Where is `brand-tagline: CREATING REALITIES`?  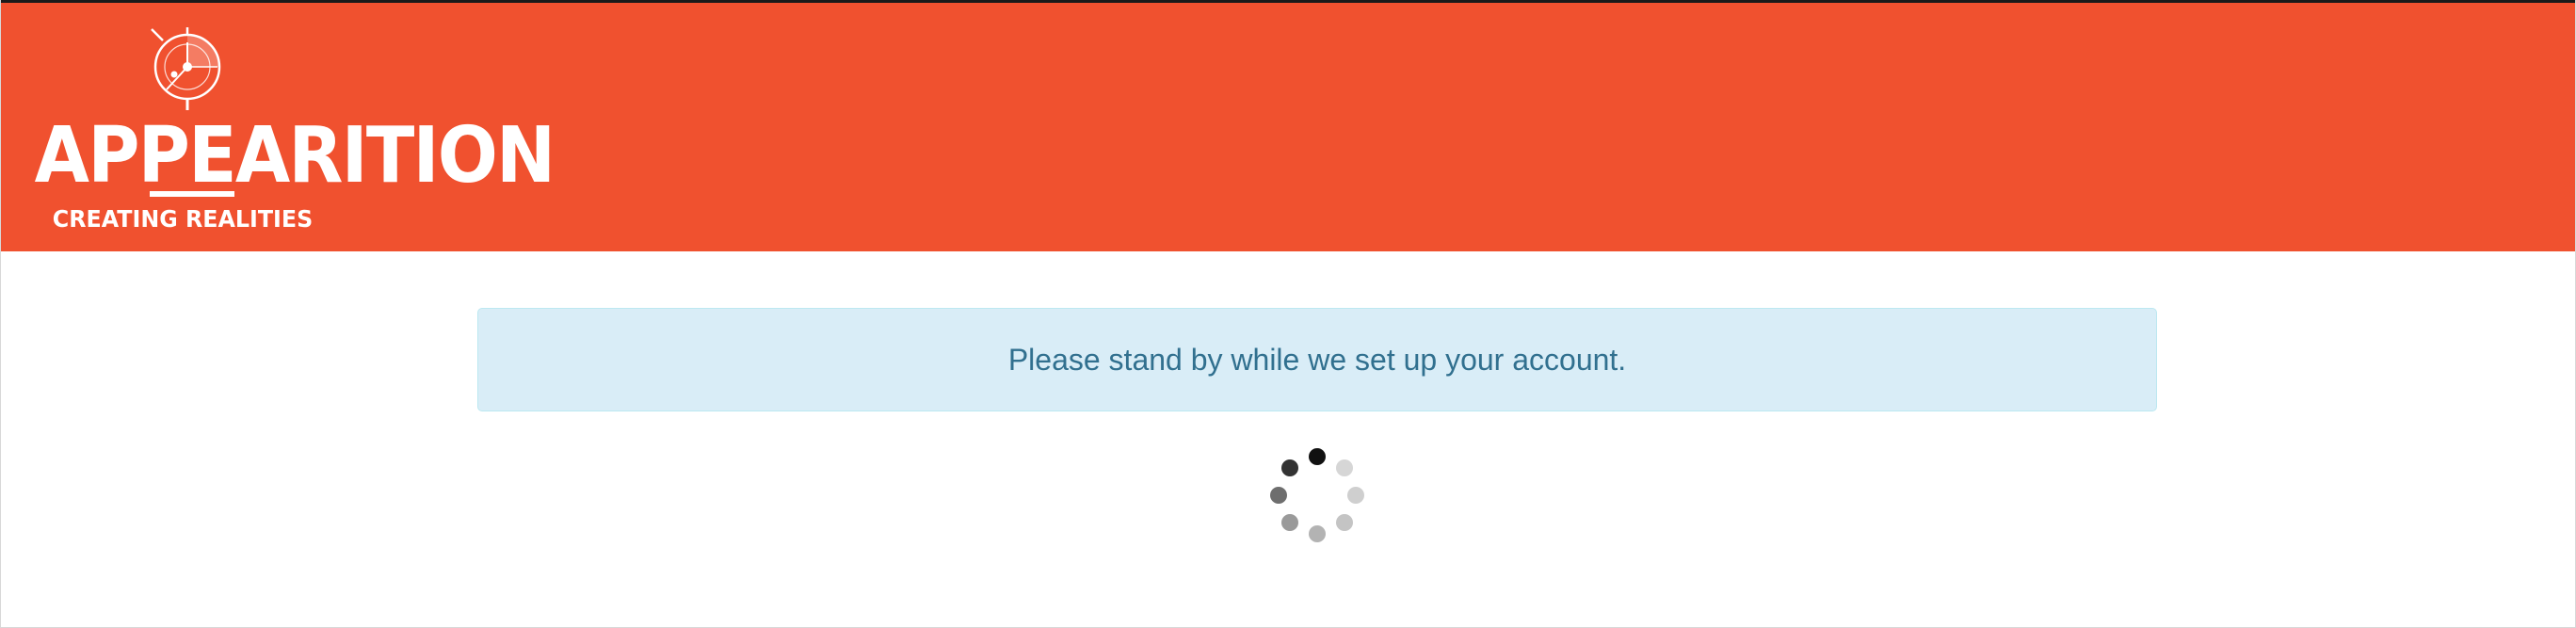
brand-tagline: CREATING REALITIES is located at coordinates (183, 219).